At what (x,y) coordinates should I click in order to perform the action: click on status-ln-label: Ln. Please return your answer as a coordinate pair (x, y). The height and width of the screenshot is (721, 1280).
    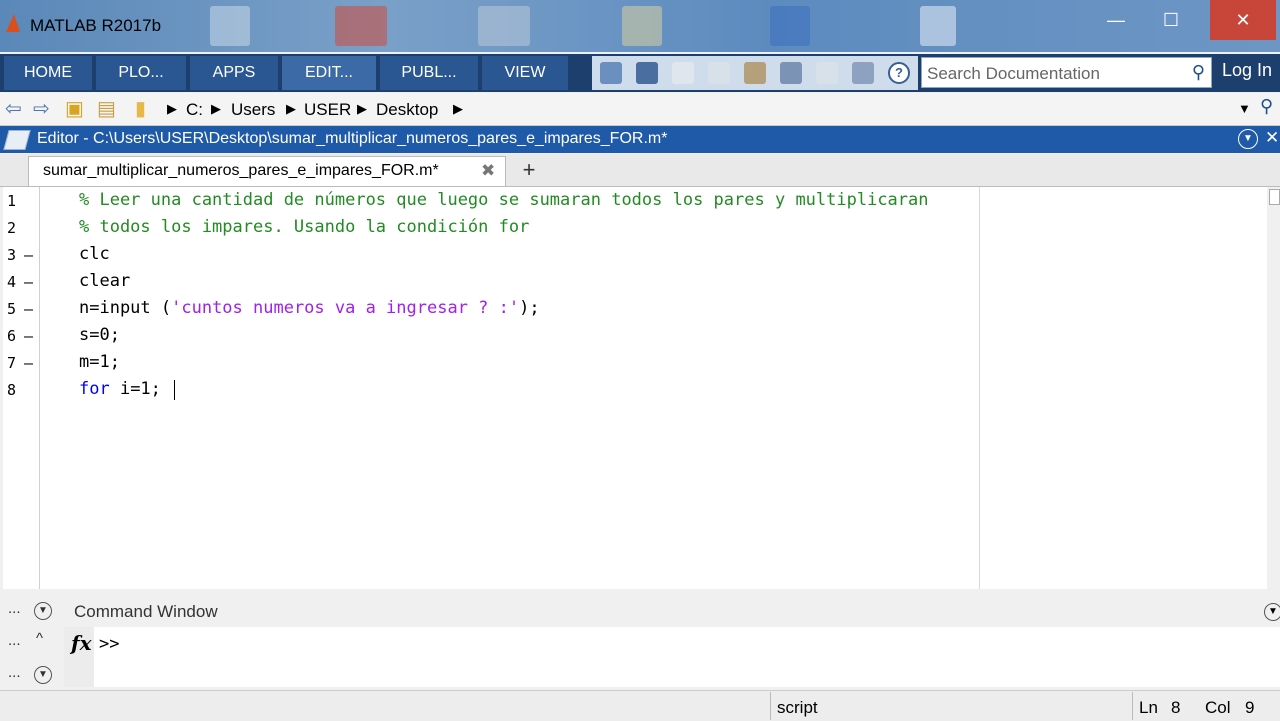
    Looking at the image, I should click on (1148, 707).